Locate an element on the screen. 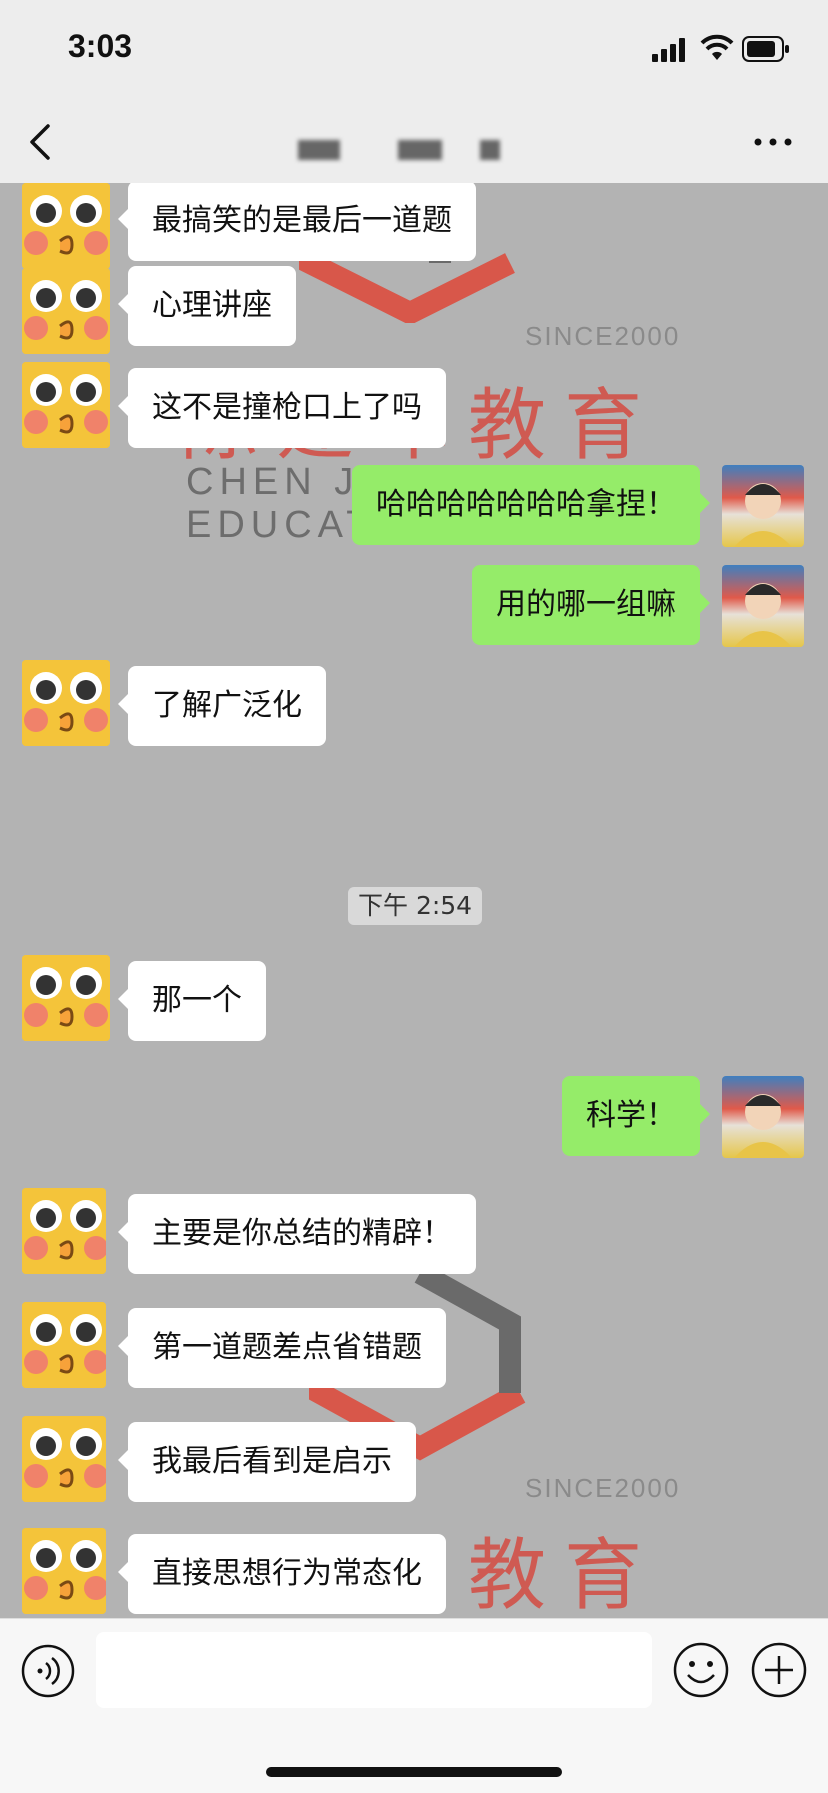 Image resolution: width=828 pixels, height=1793 pixels. battery-icon is located at coordinates (765, 49).